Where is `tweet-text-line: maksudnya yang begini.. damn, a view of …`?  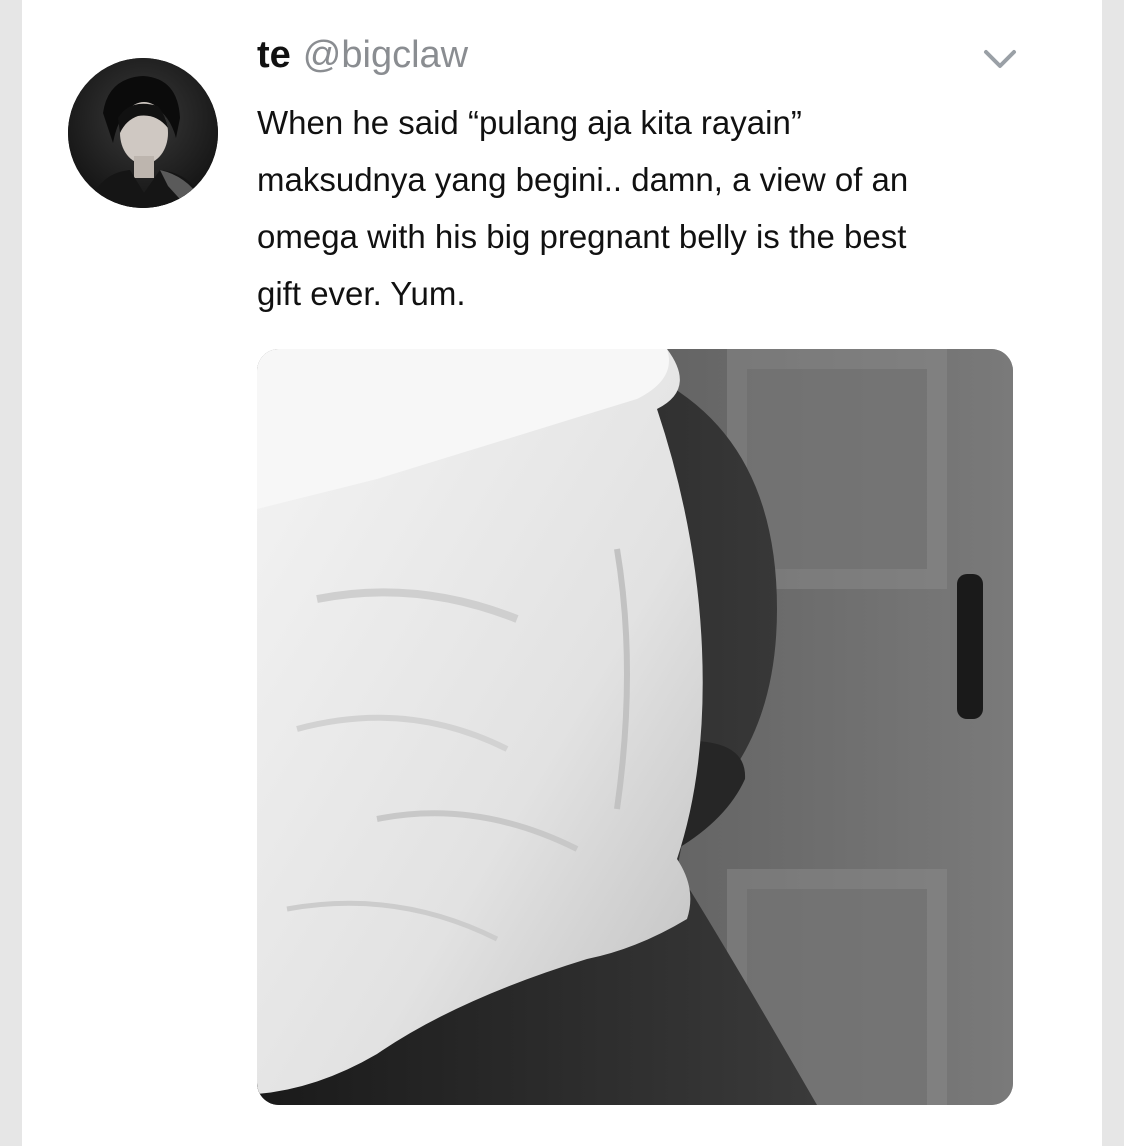
tweet-text-line: maksudnya yang begini.. damn, a view of … is located at coordinates (583, 179).